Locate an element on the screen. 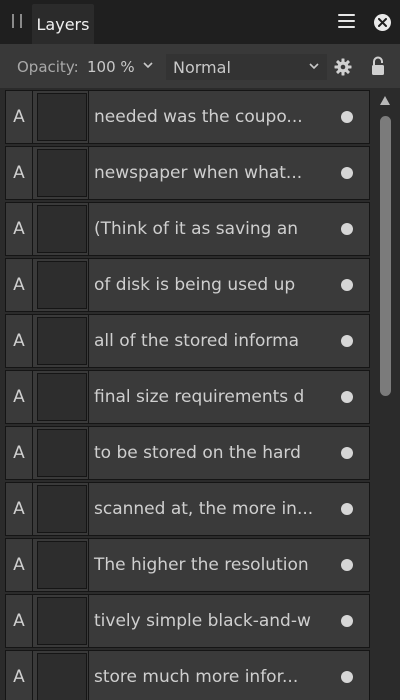 The image size is (400, 700). lock-icon is located at coordinates (378, 66).